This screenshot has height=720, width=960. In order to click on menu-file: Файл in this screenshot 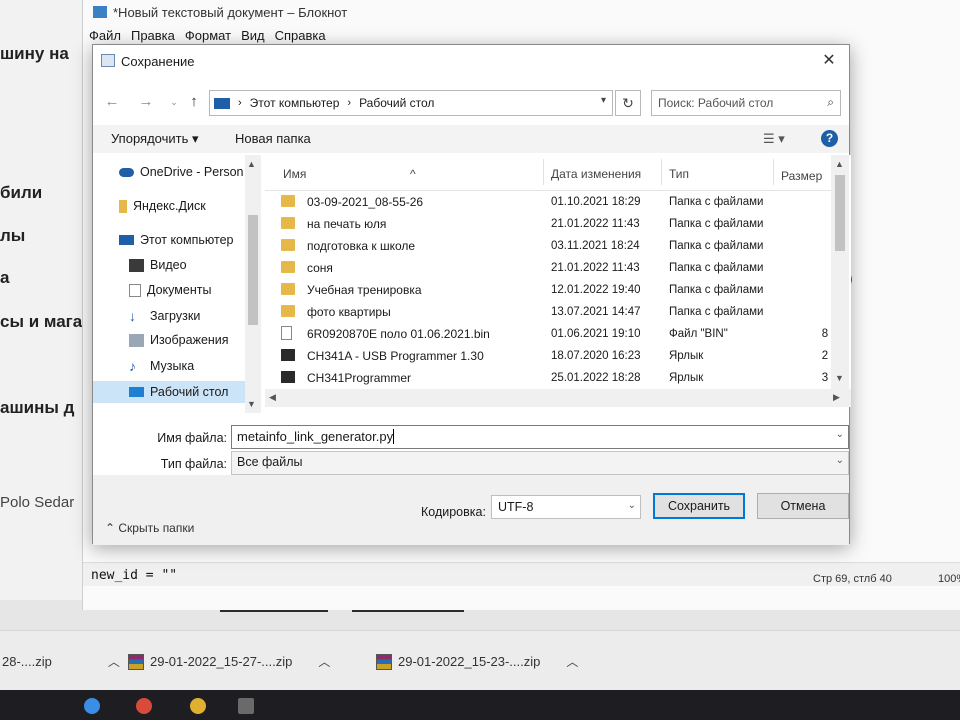, I will do `click(105, 35)`.